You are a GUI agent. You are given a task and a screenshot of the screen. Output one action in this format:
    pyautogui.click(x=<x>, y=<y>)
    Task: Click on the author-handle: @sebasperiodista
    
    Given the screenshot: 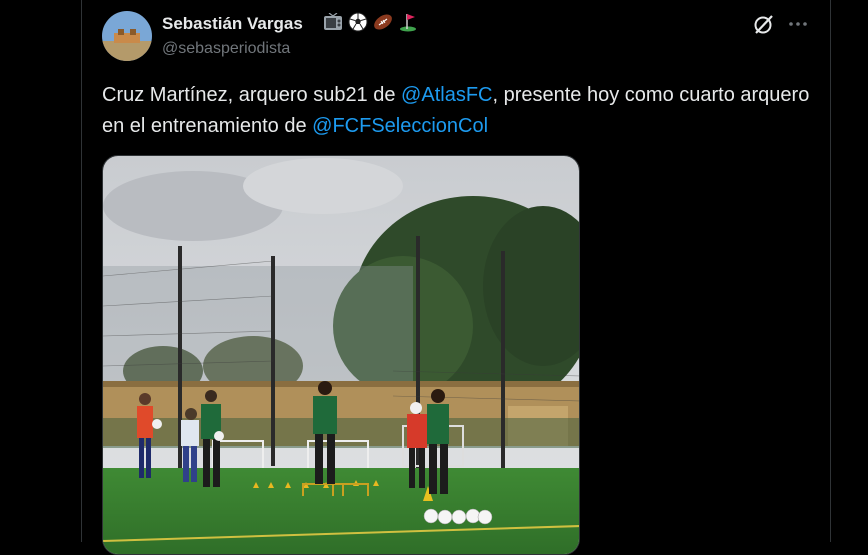 What is the action you would take?
    pyautogui.click(x=226, y=49)
    